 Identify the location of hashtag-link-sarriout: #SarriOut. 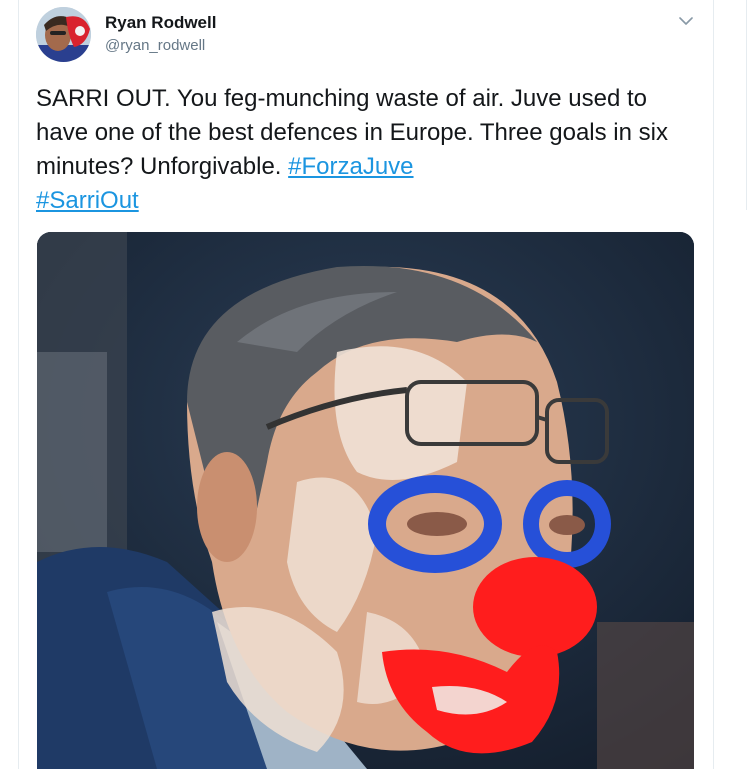
(87, 200).